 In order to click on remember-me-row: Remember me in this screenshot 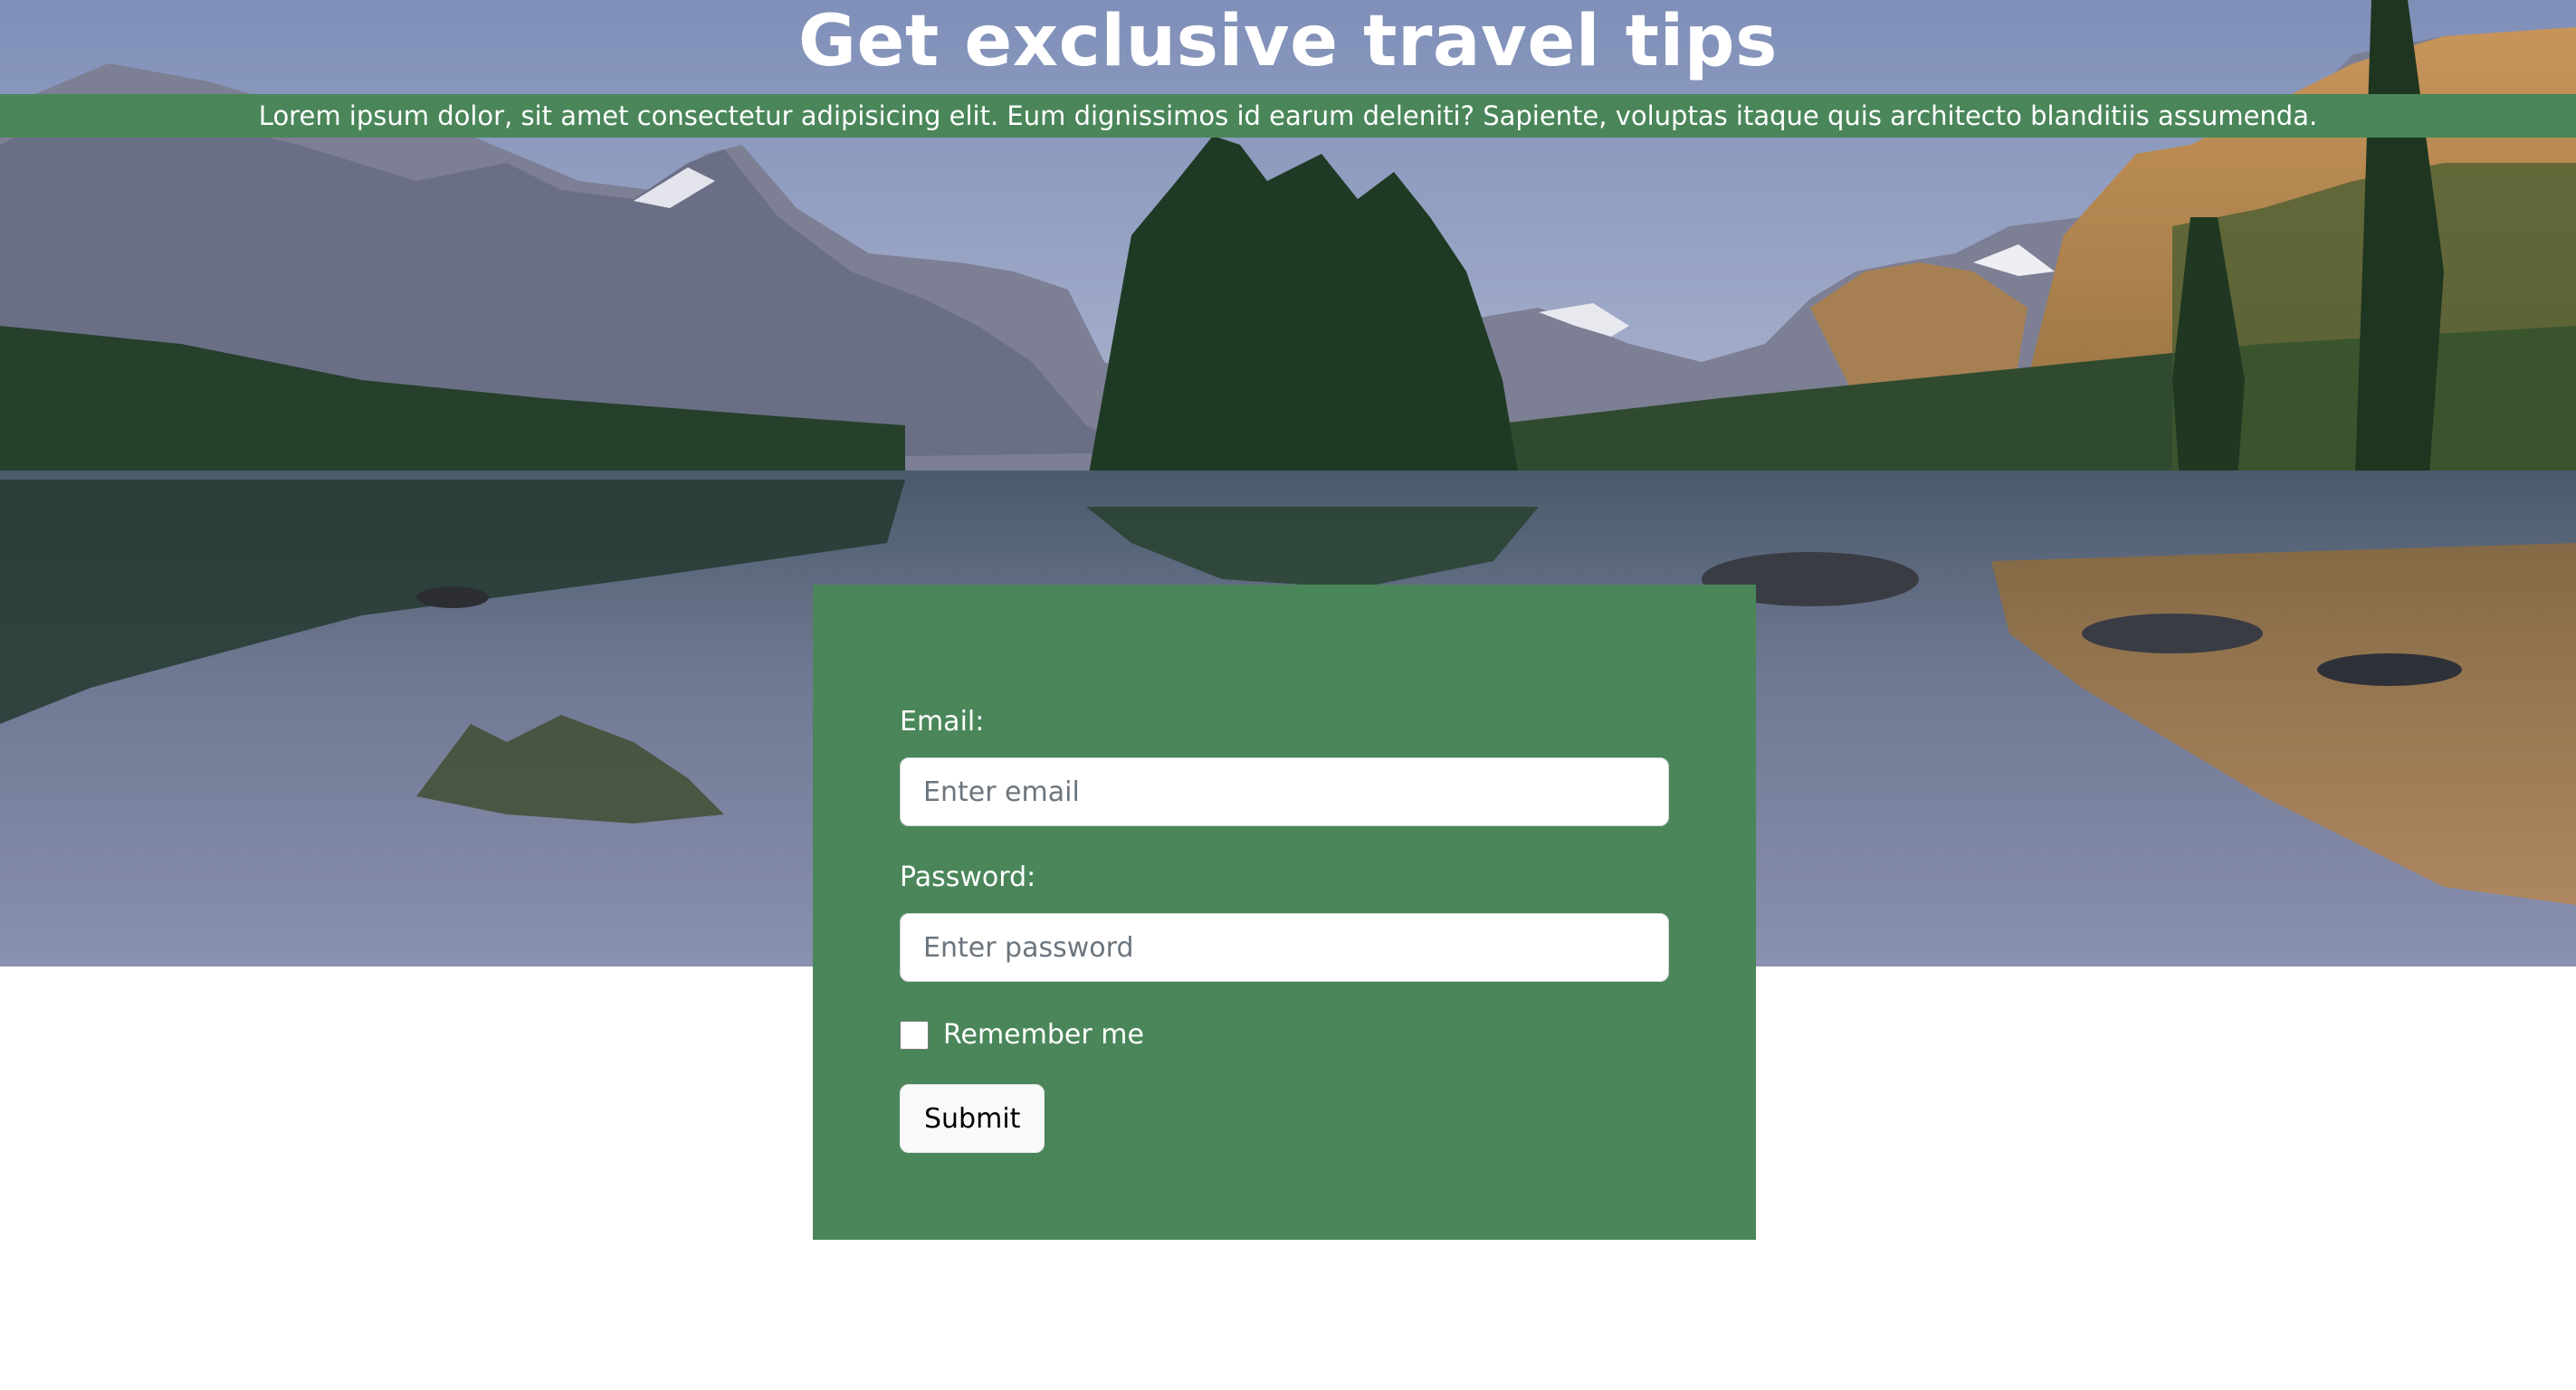, I will do `click(1022, 1035)`.